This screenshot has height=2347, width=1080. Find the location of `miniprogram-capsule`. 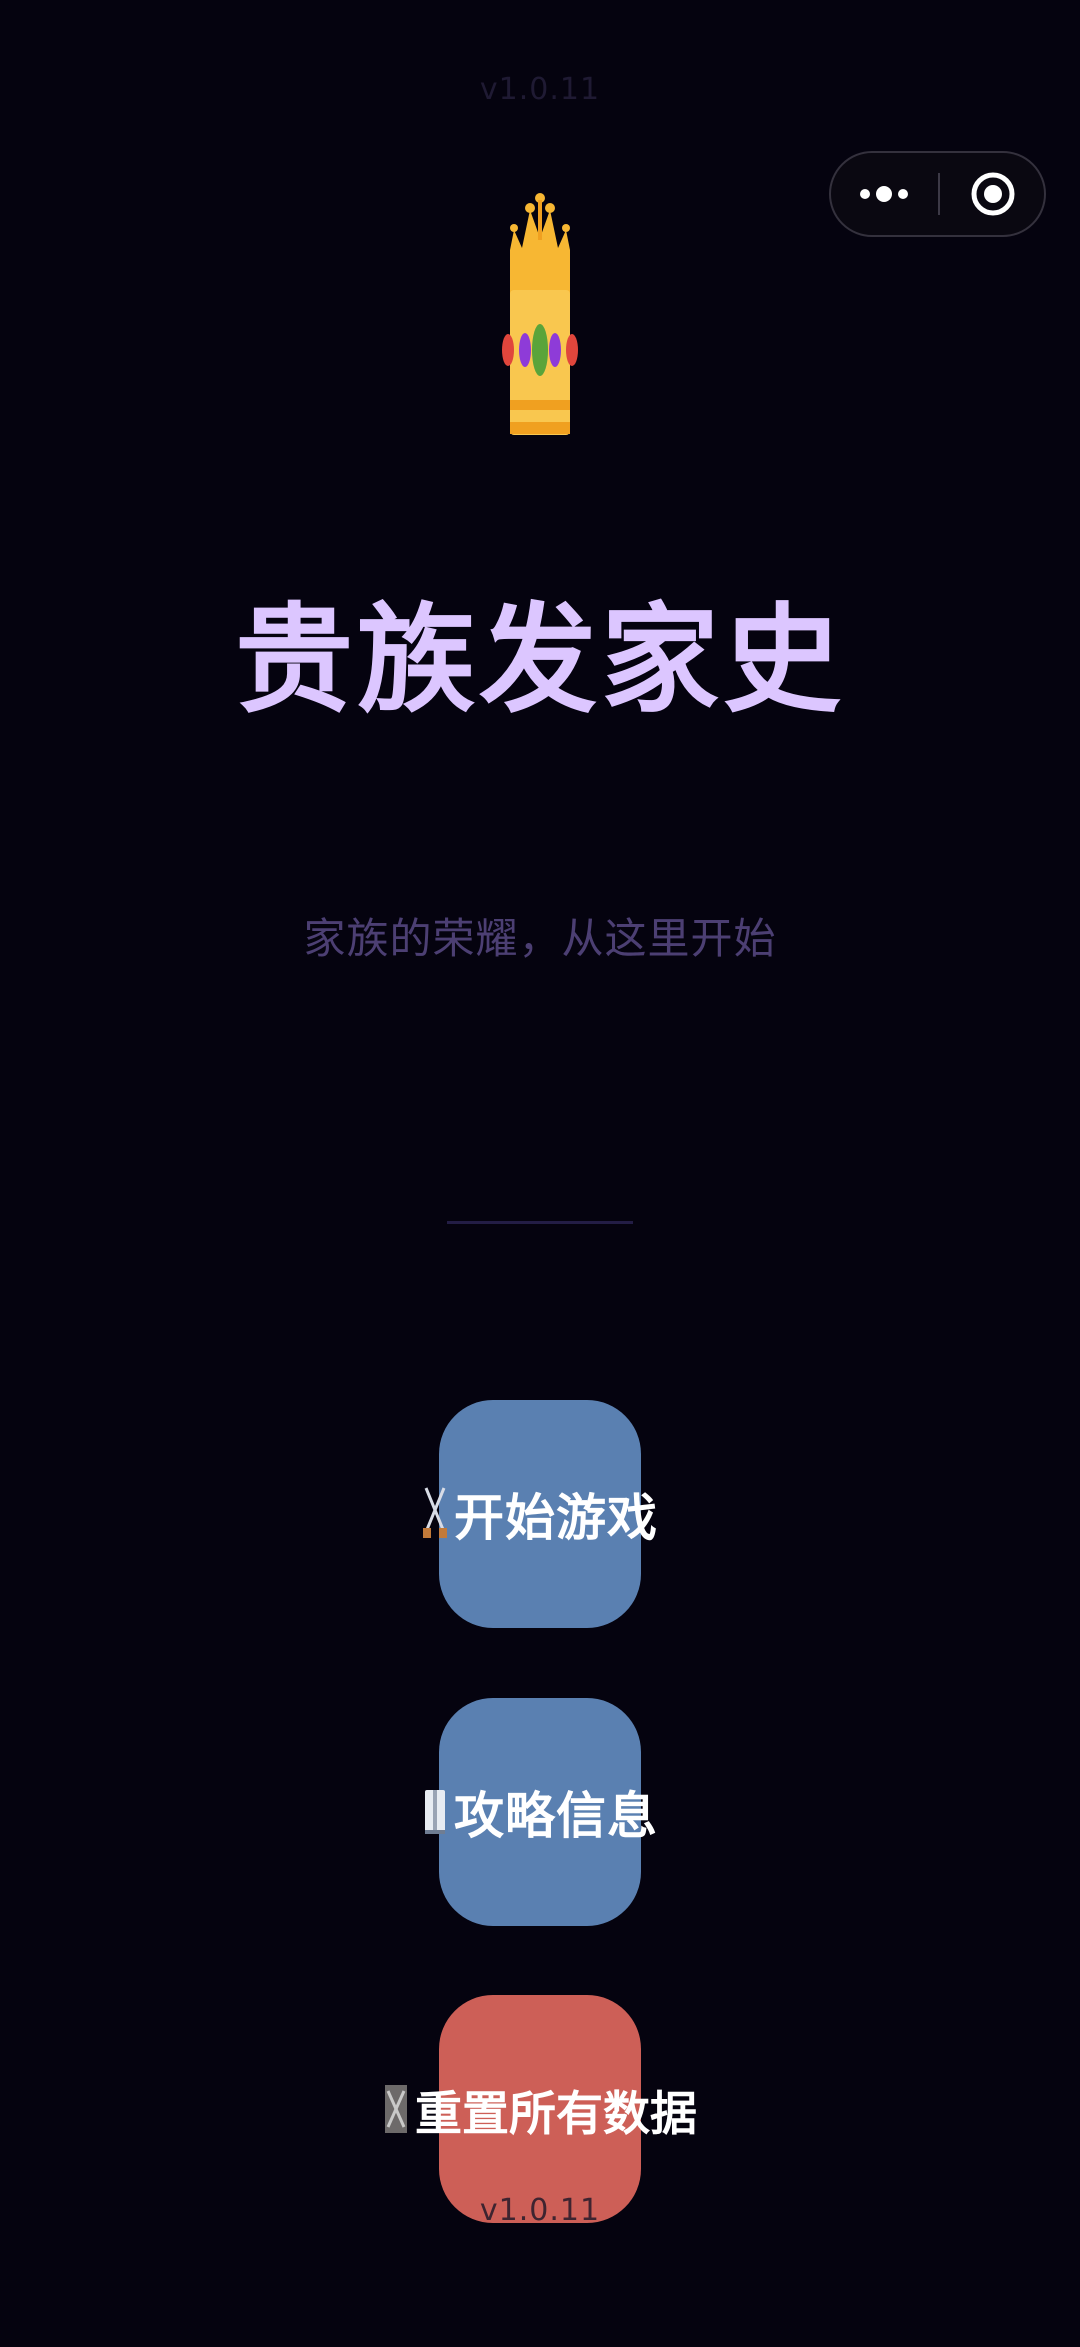

miniprogram-capsule is located at coordinates (937, 194).